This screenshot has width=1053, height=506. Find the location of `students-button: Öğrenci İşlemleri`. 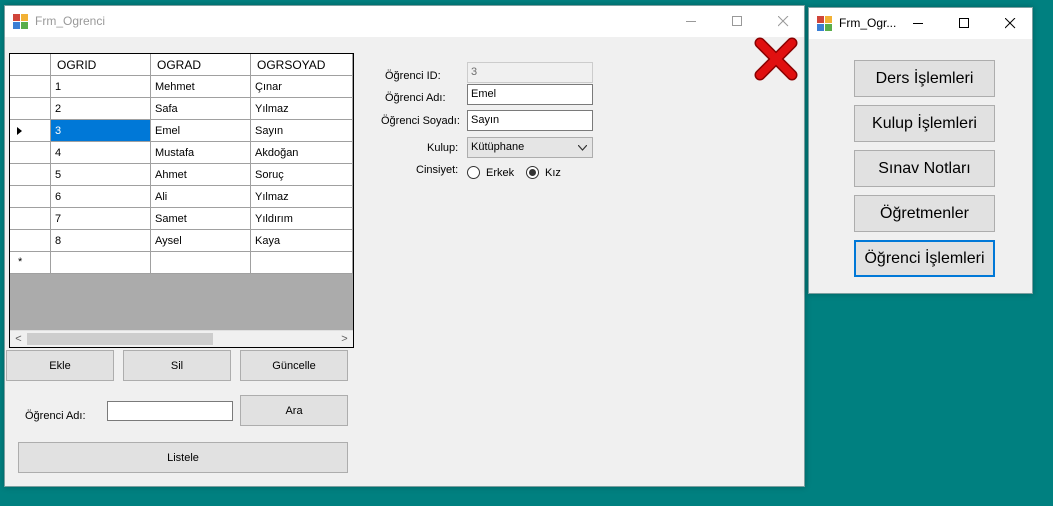

students-button: Öğrenci İşlemleri is located at coordinates (924, 258).